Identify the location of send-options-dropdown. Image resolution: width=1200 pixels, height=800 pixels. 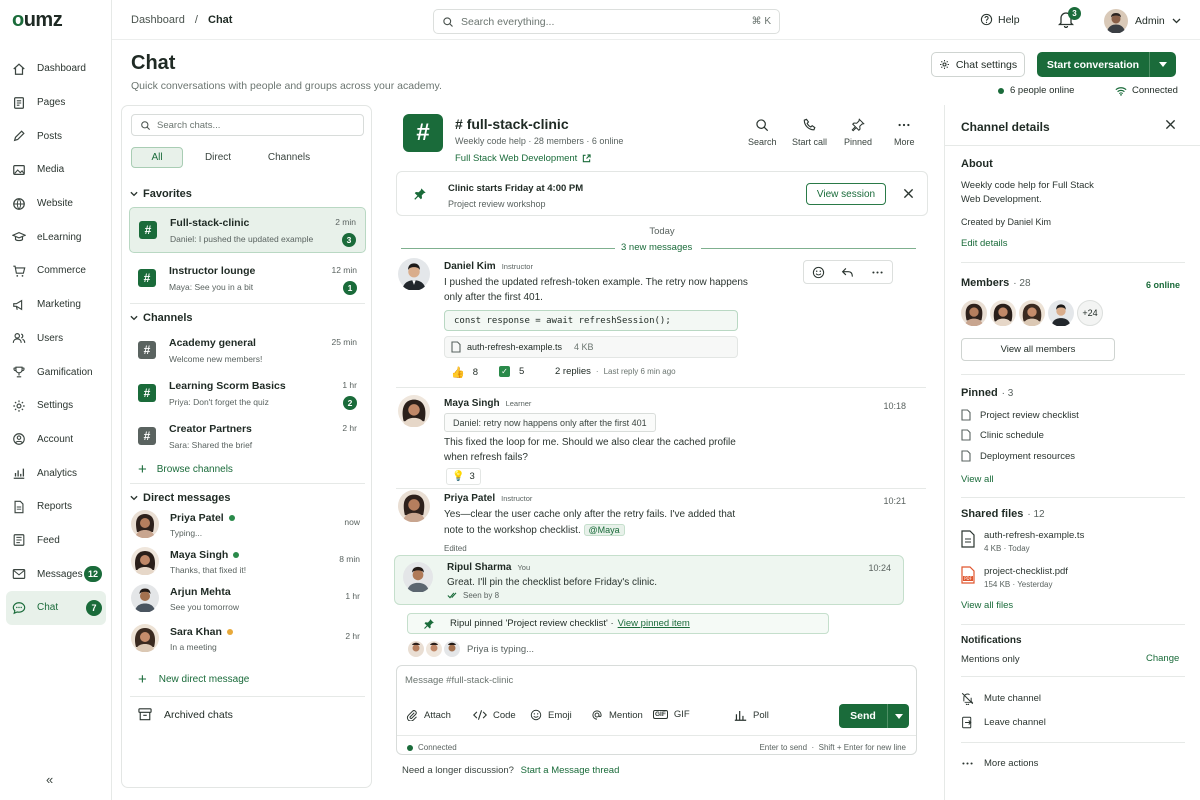
(898, 716).